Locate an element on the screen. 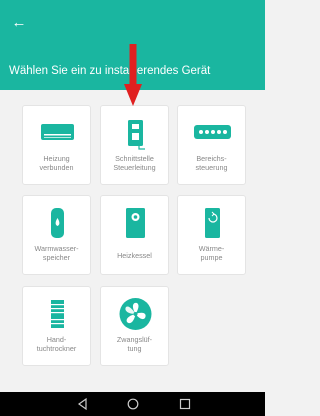  fan-icon is located at coordinates (135, 314).